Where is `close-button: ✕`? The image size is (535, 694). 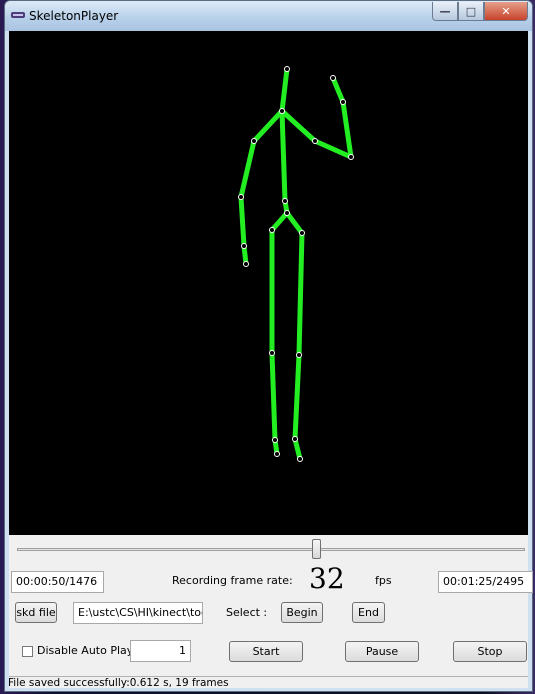
close-button: ✕ is located at coordinates (506, 11).